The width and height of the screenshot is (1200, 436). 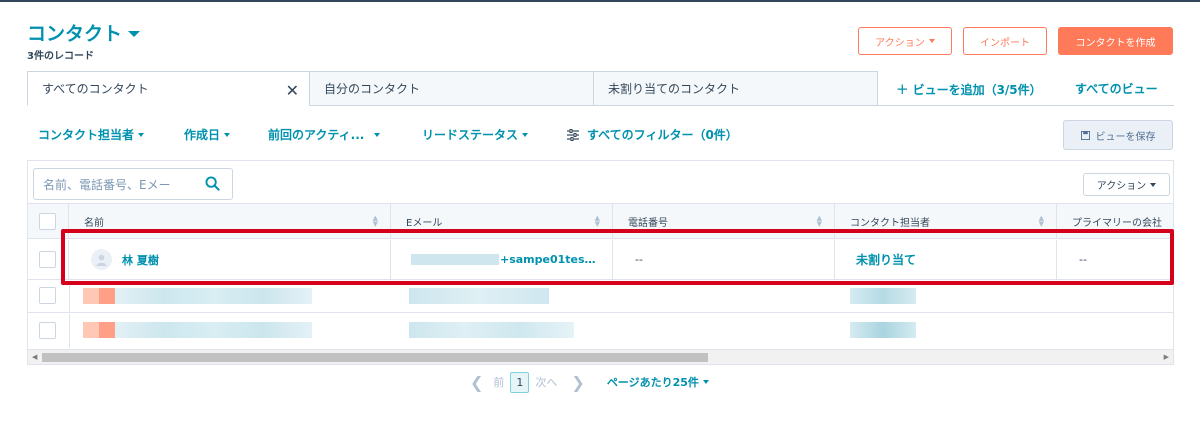 I want to click on filter-create-date: 作成日, so click(x=207, y=134).